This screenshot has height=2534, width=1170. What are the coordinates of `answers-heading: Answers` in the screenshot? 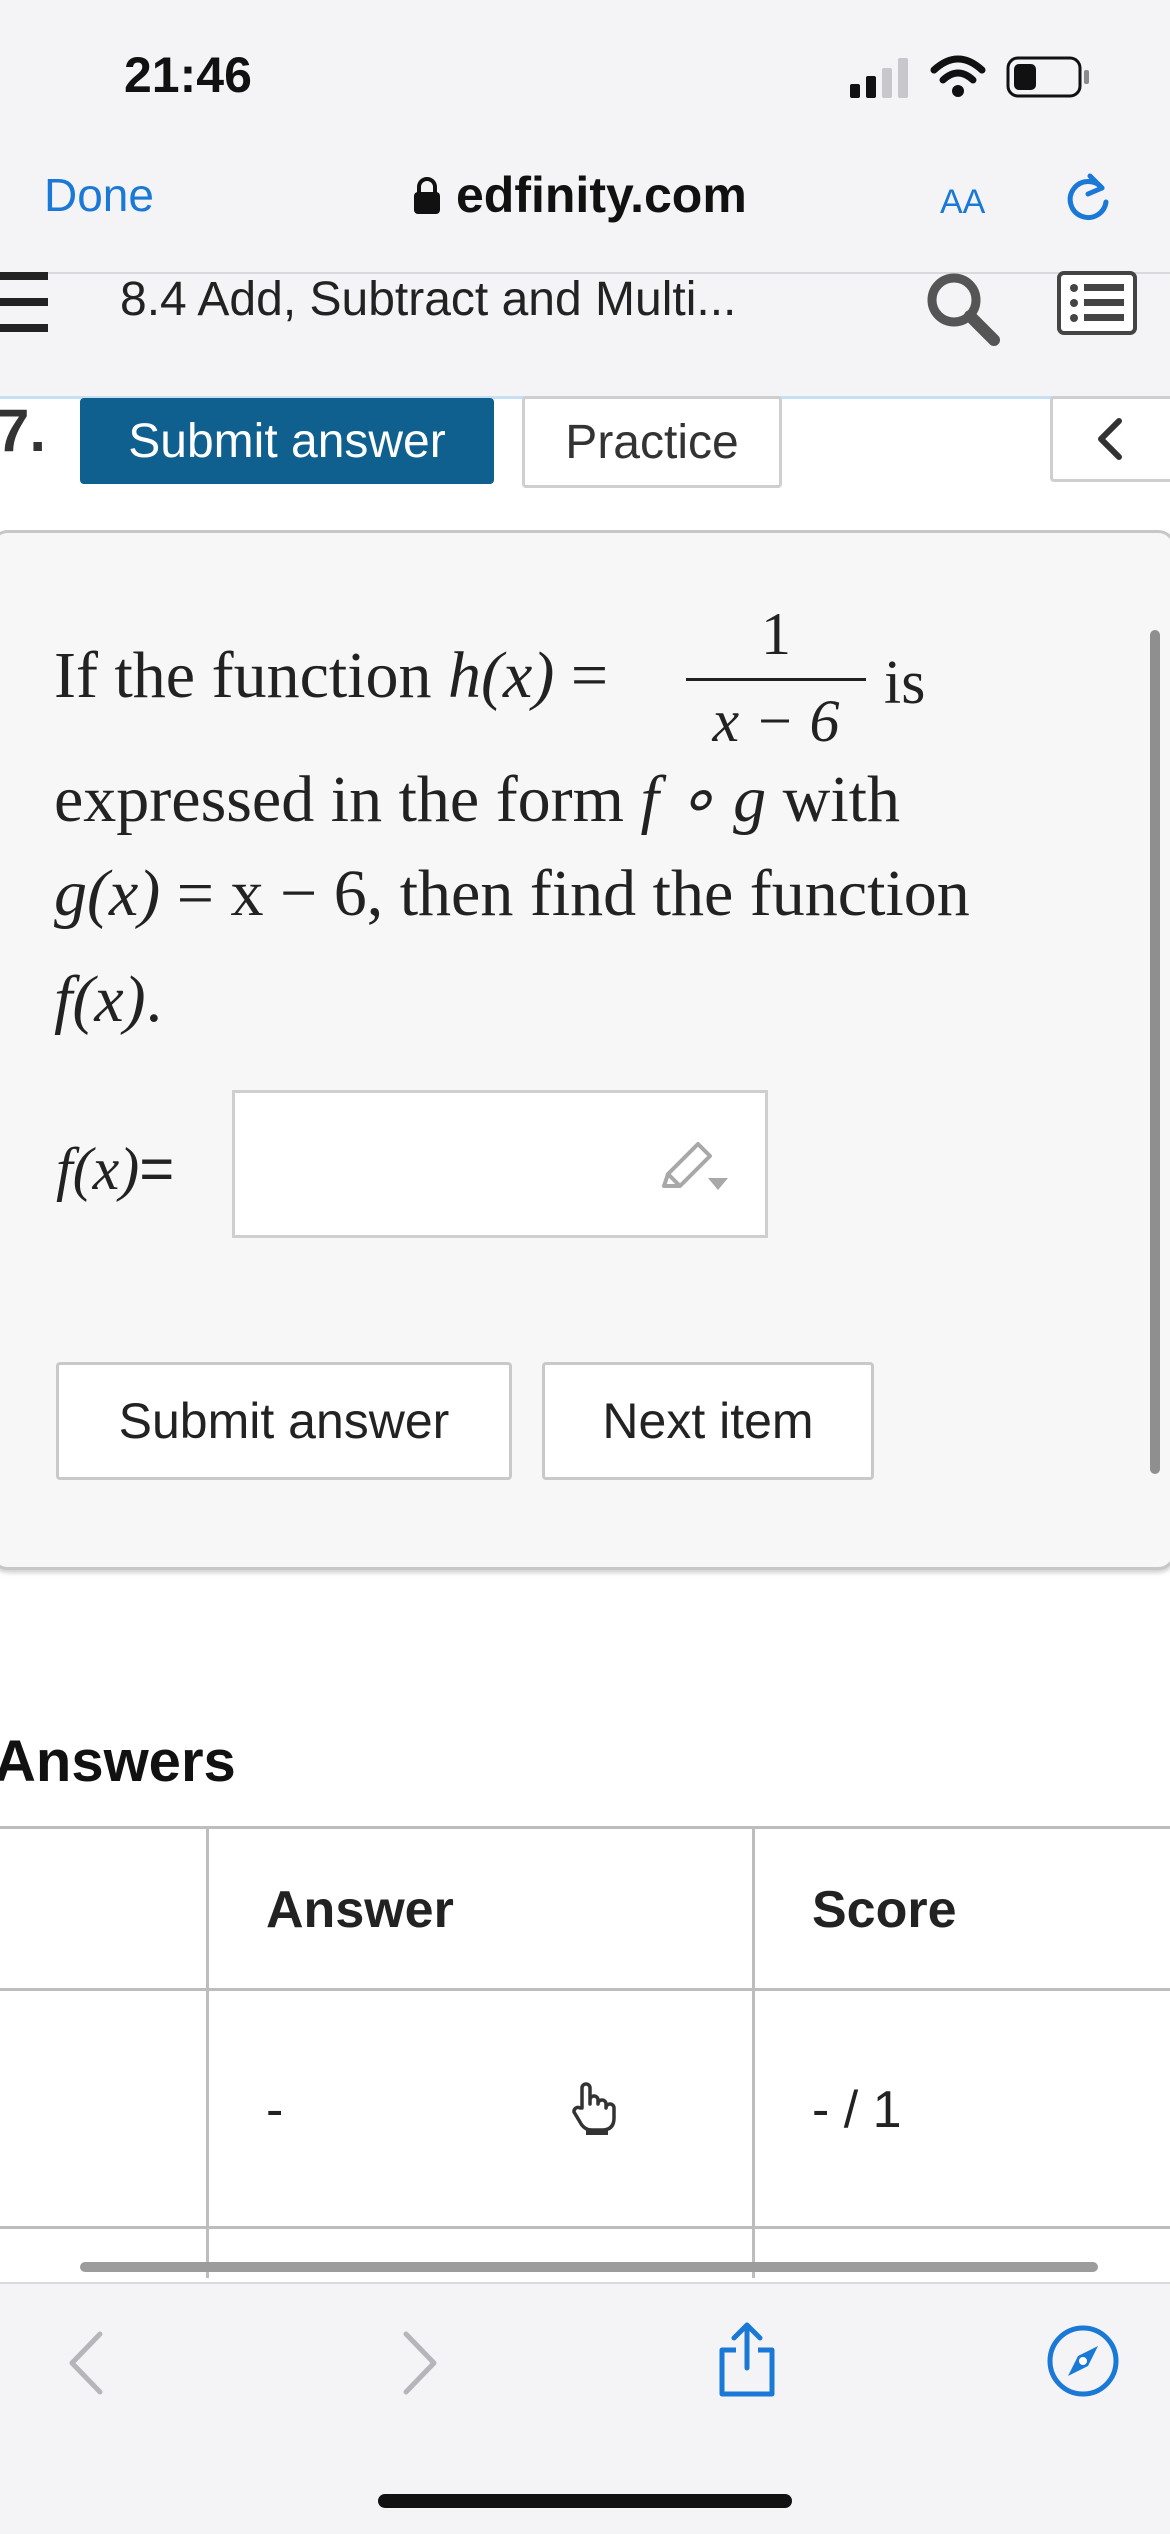 It's located at (118, 1761).